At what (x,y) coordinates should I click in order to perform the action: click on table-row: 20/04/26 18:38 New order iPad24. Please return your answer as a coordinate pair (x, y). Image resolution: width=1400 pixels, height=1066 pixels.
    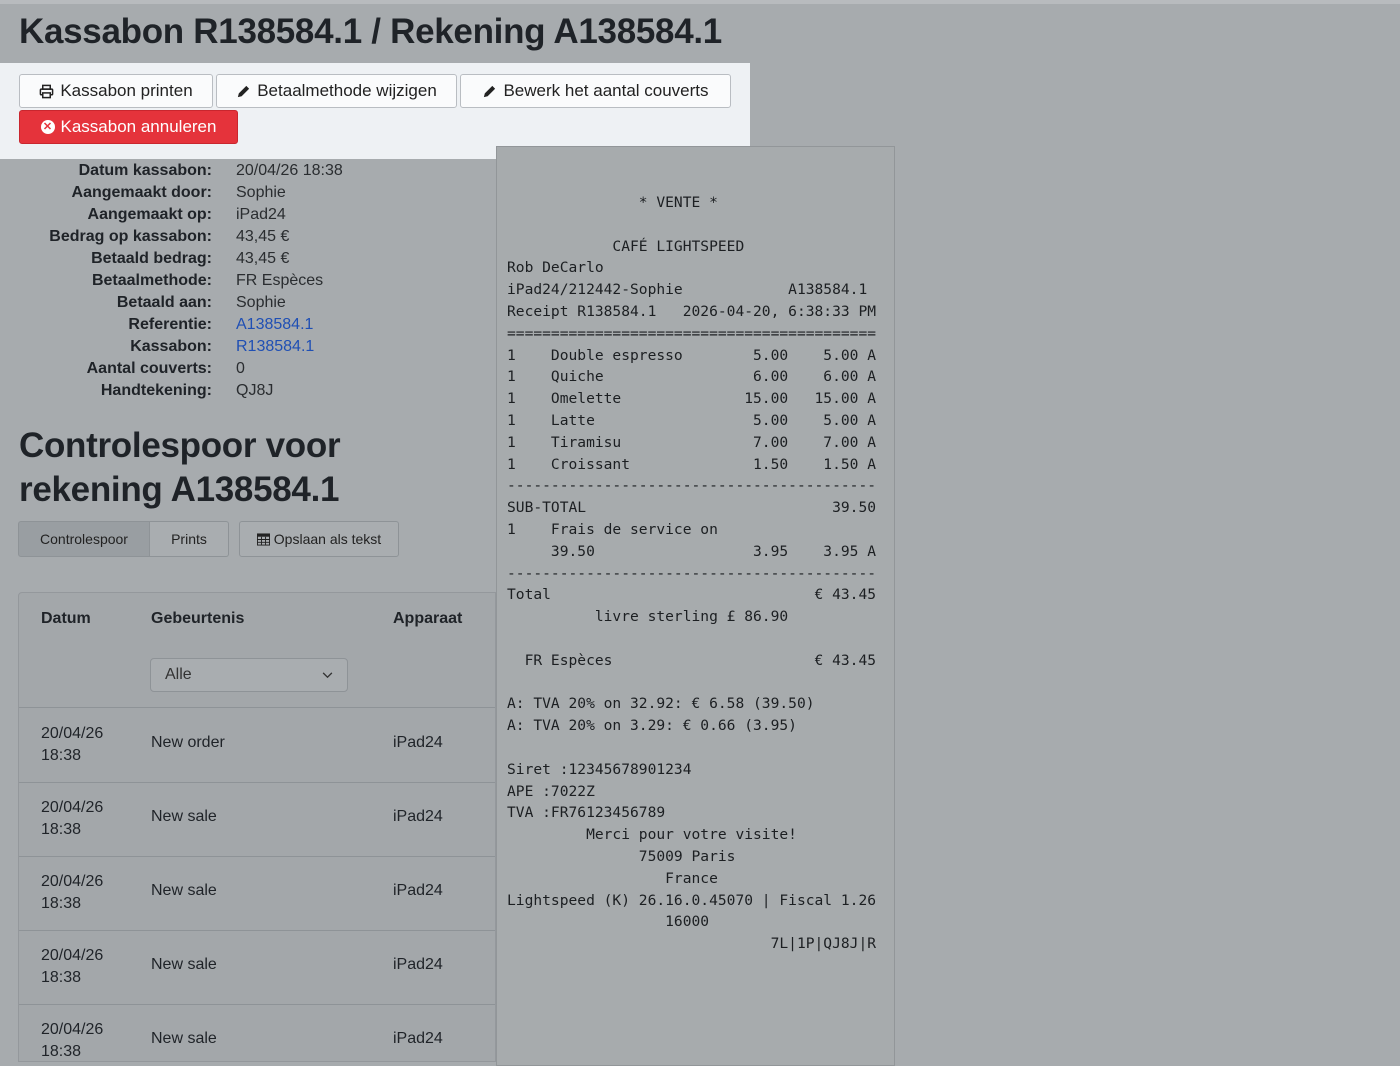
    Looking at the image, I should click on (257, 745).